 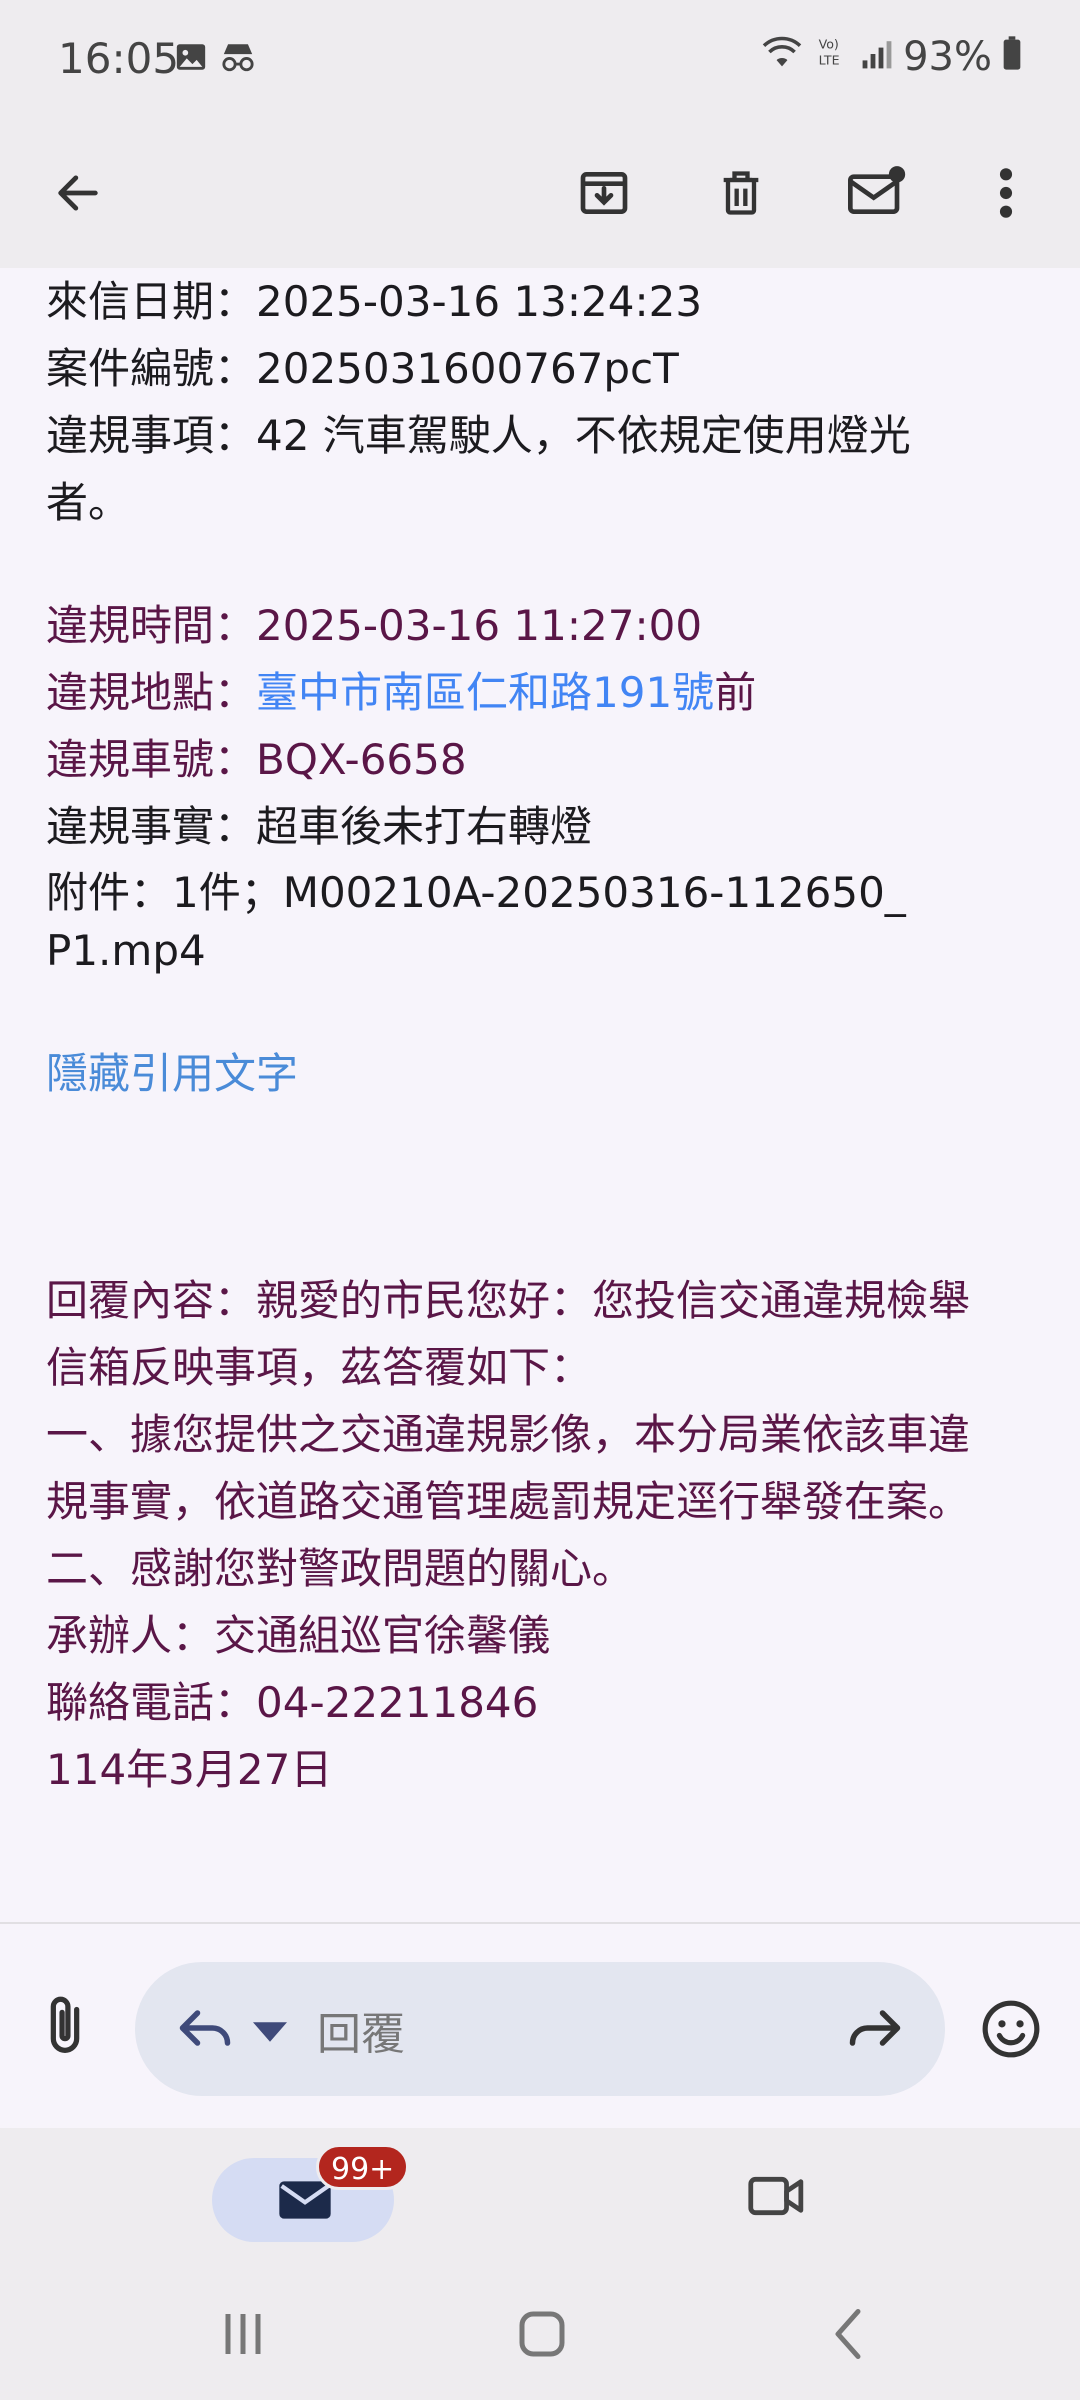 I want to click on violation-item-line-cont: 者。, so click(x=88, y=502).